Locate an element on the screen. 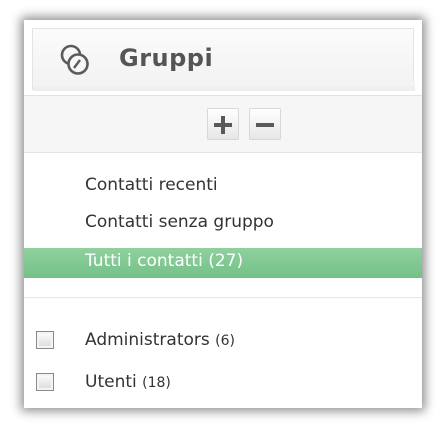 The height and width of the screenshot is (431, 446). group-count: (18) is located at coordinates (156, 383).